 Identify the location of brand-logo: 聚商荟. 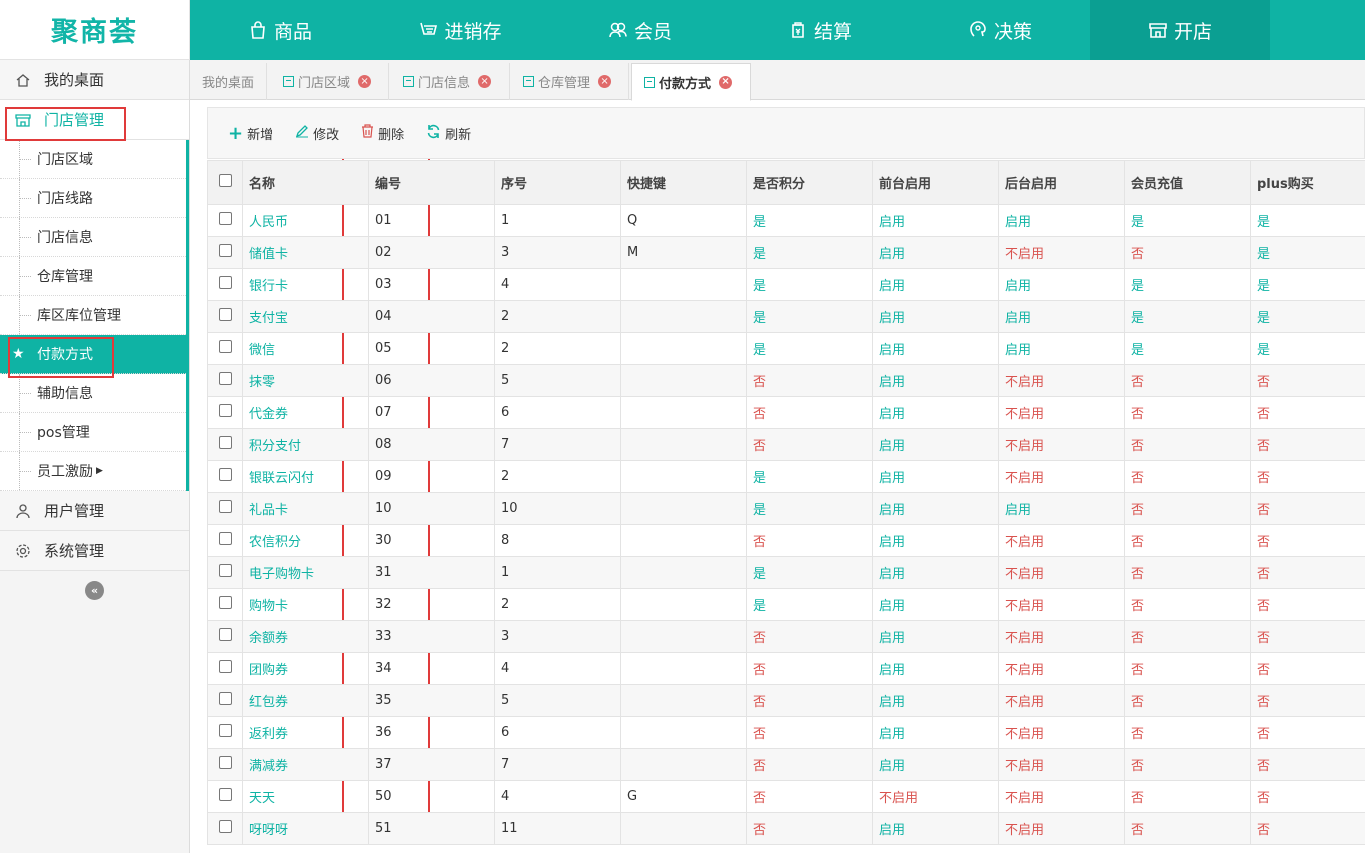
(95, 30).